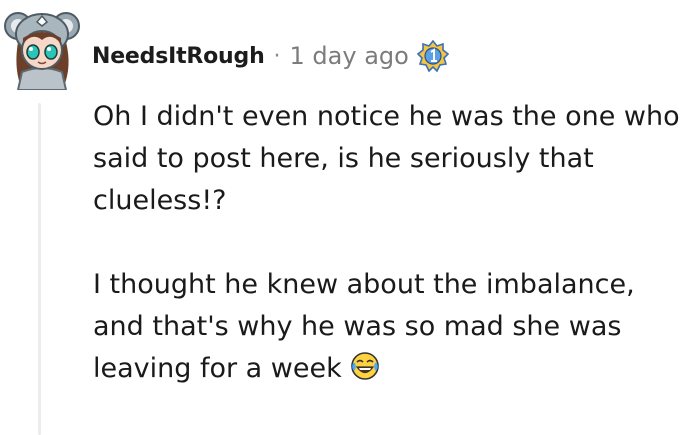 The image size is (700, 435). I want to click on thread-collapse-line, so click(39, 269).